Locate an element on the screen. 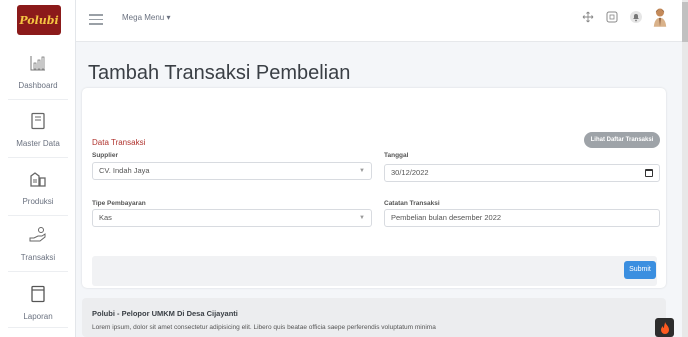 This screenshot has width=688, height=337. document-icon is located at coordinates (38, 121).